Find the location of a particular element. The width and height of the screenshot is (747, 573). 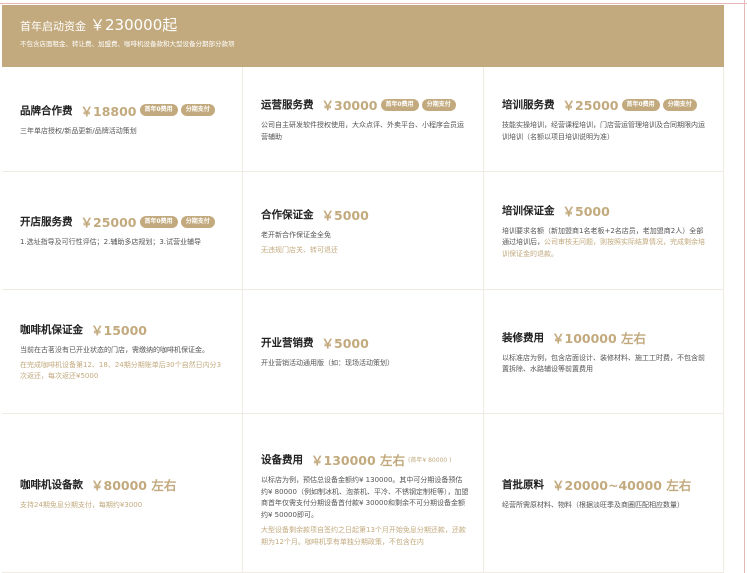

fee-desc: 开业营销活动通用版（如：现场活动策划） is located at coordinates (327, 363).